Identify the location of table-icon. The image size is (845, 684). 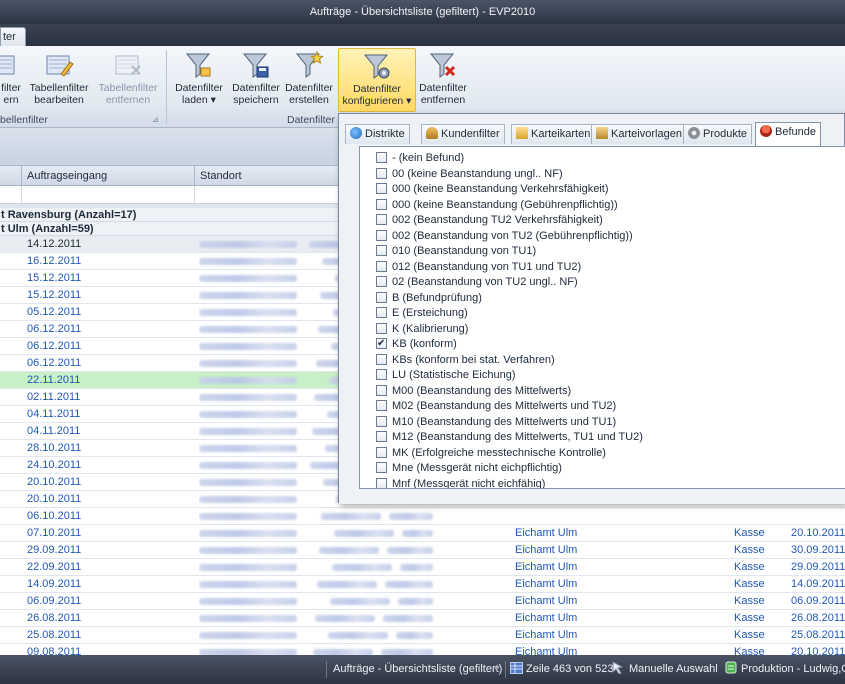
(516, 668).